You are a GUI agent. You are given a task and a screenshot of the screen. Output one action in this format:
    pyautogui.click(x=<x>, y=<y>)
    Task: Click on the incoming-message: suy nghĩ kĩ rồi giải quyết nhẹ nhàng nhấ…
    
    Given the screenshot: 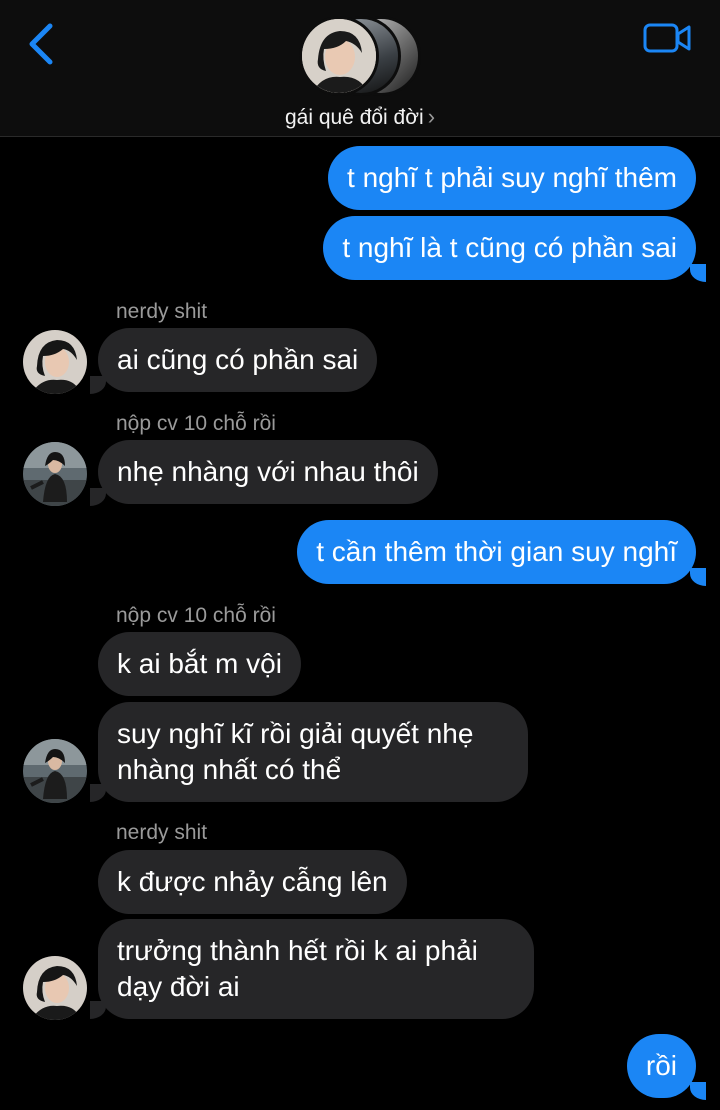 What is the action you would take?
    pyautogui.click(x=313, y=752)
    